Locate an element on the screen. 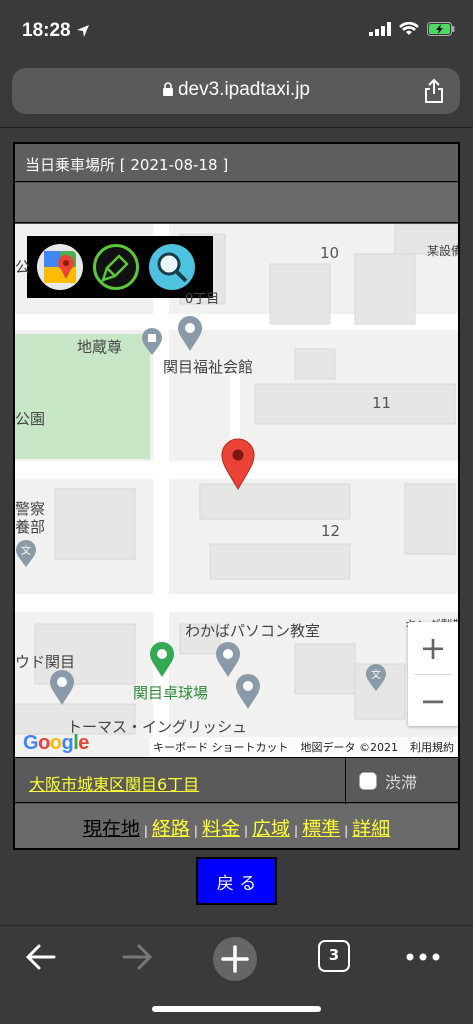 The image size is (473, 1024). flashlight-icon is located at coordinates (115, 268).